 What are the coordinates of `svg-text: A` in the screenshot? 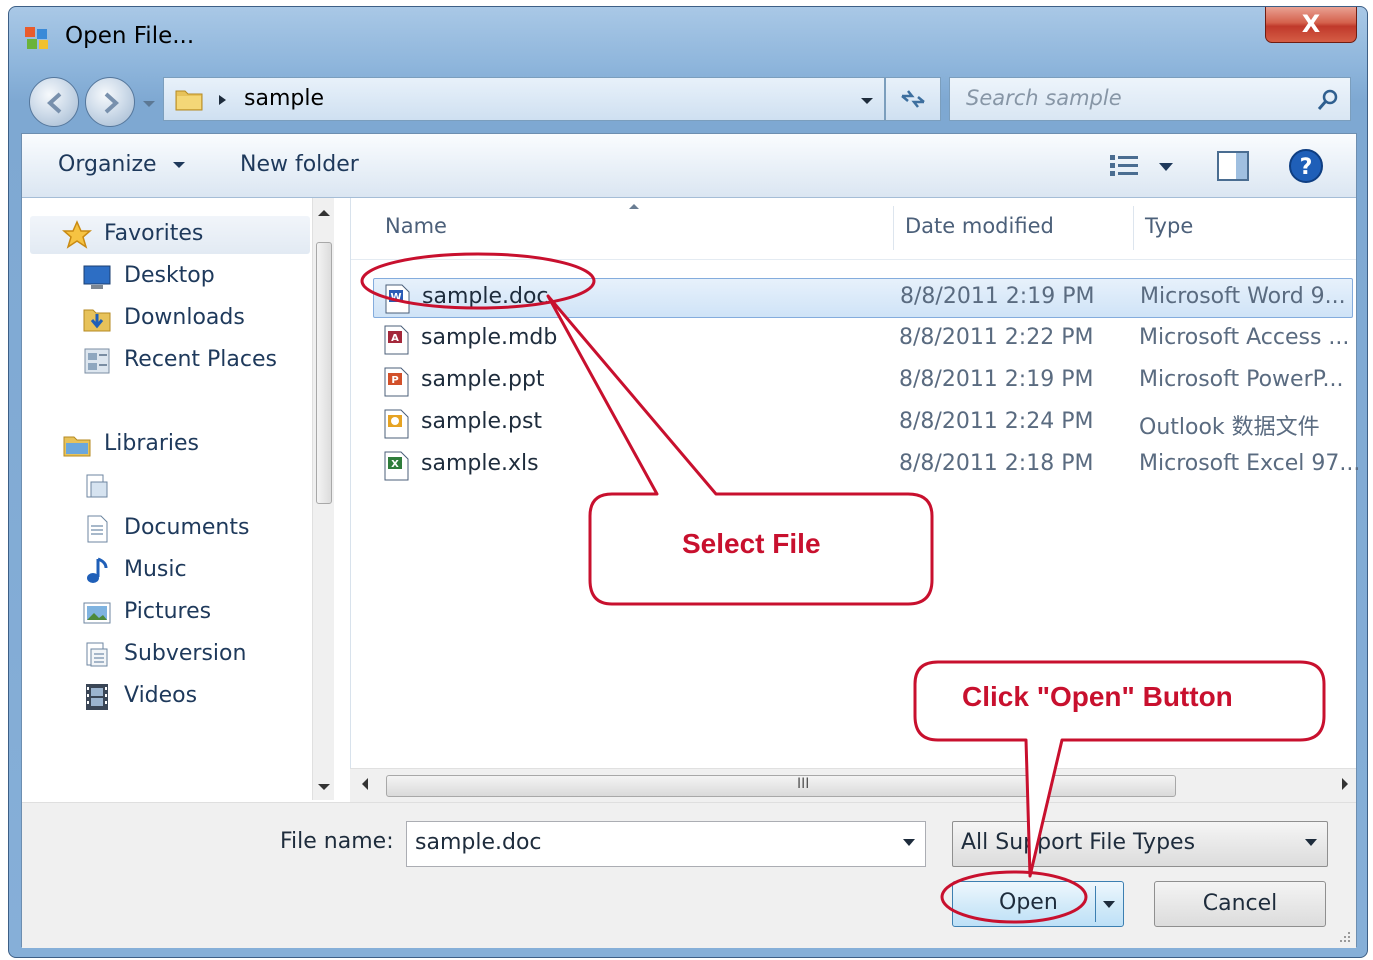 It's located at (395, 338).